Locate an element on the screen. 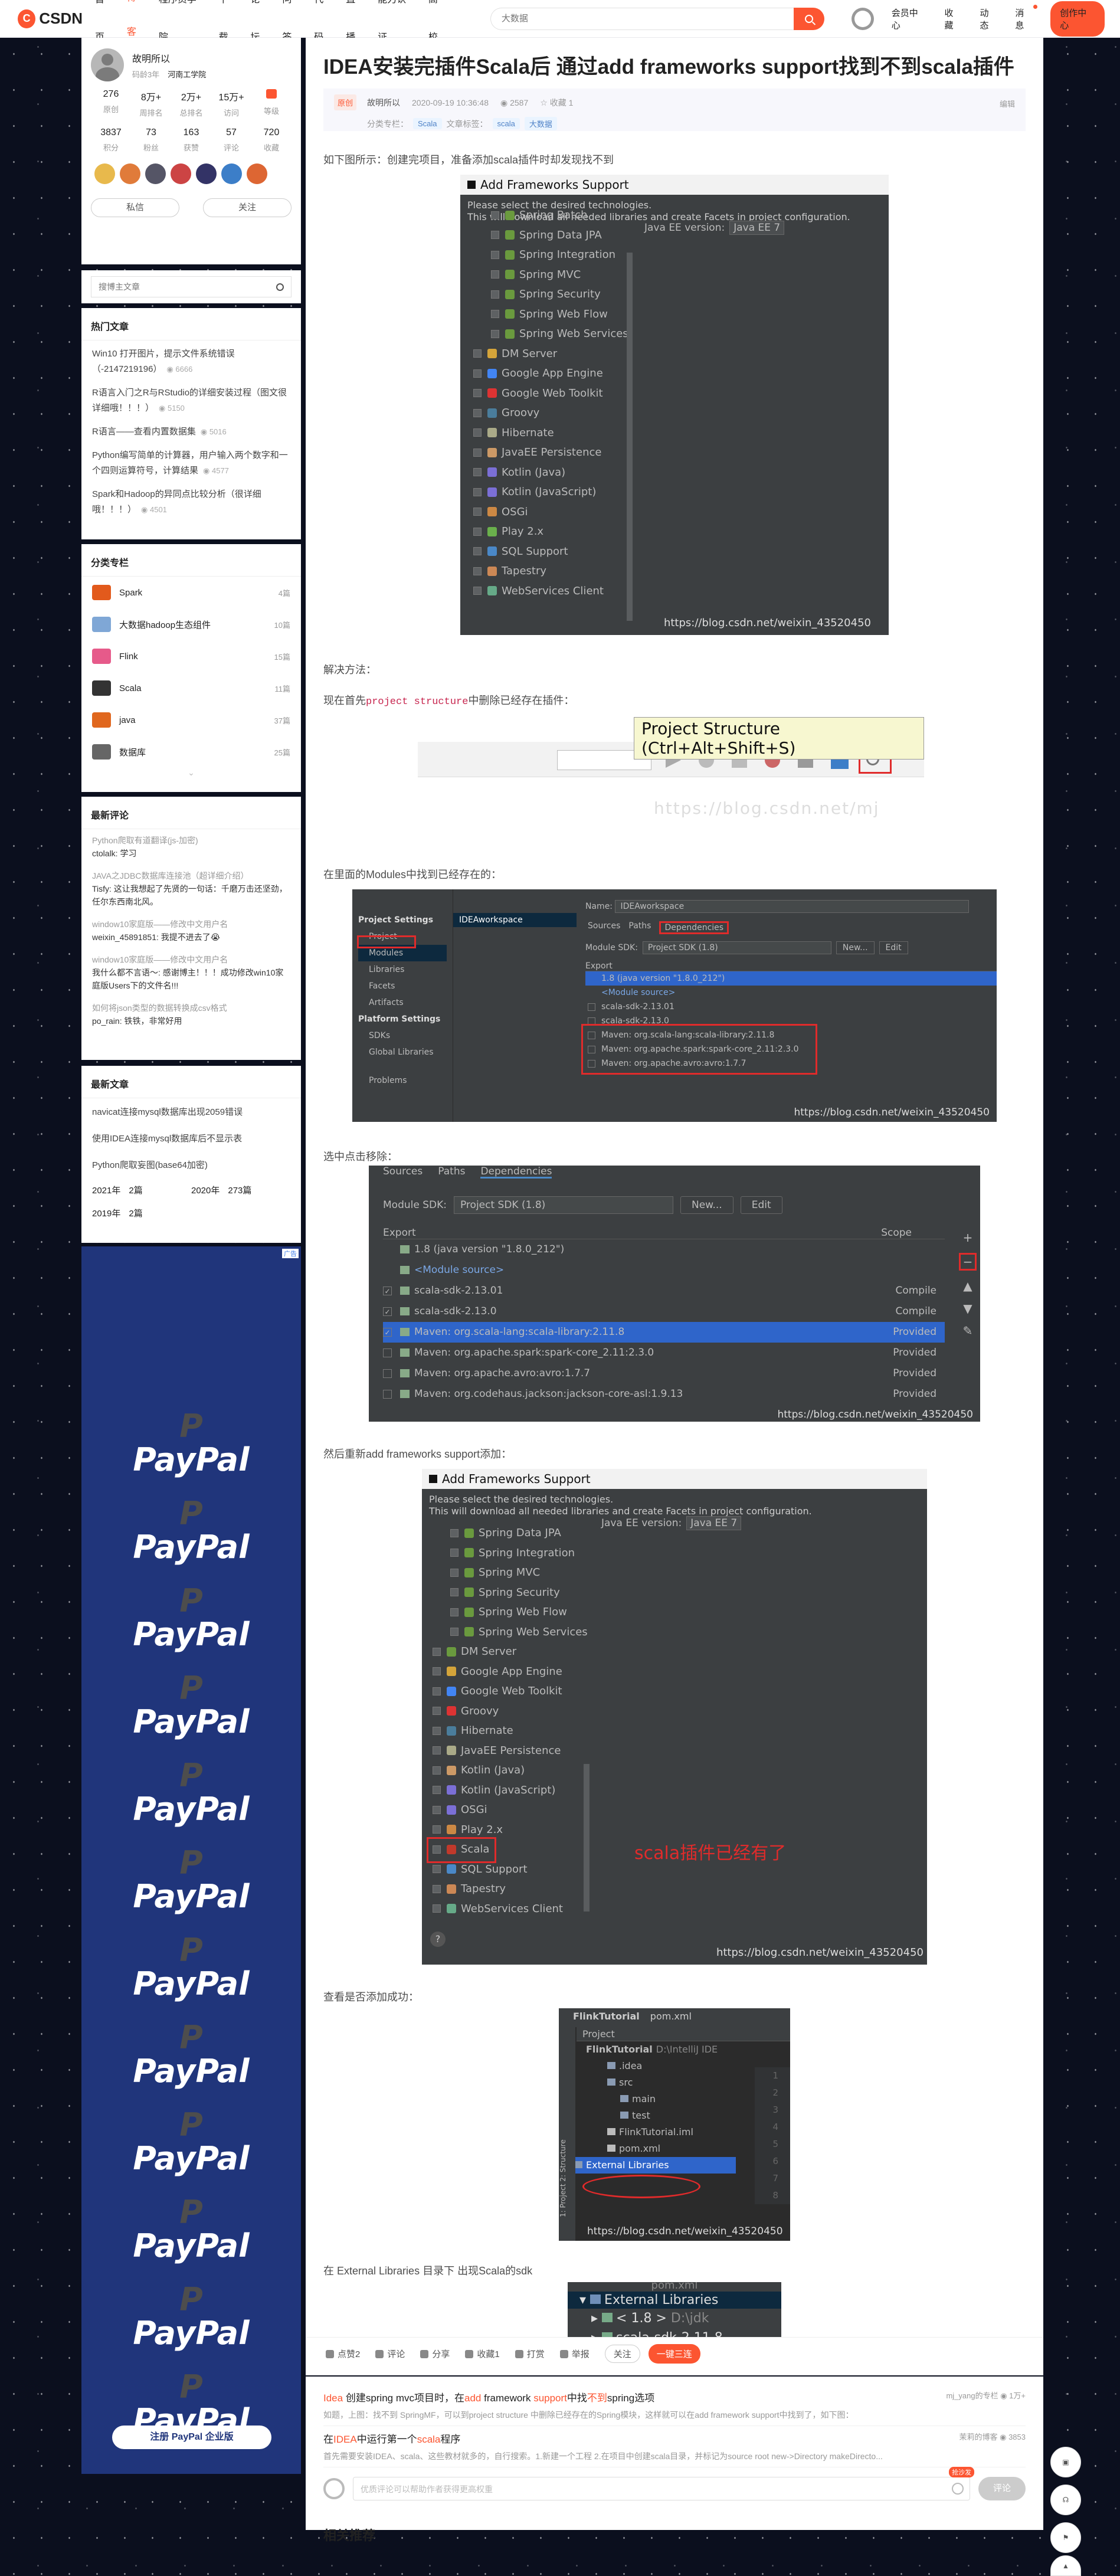 The height and width of the screenshot is (2576, 1120). framework-item: Spring MVC is located at coordinates (510, 1573).